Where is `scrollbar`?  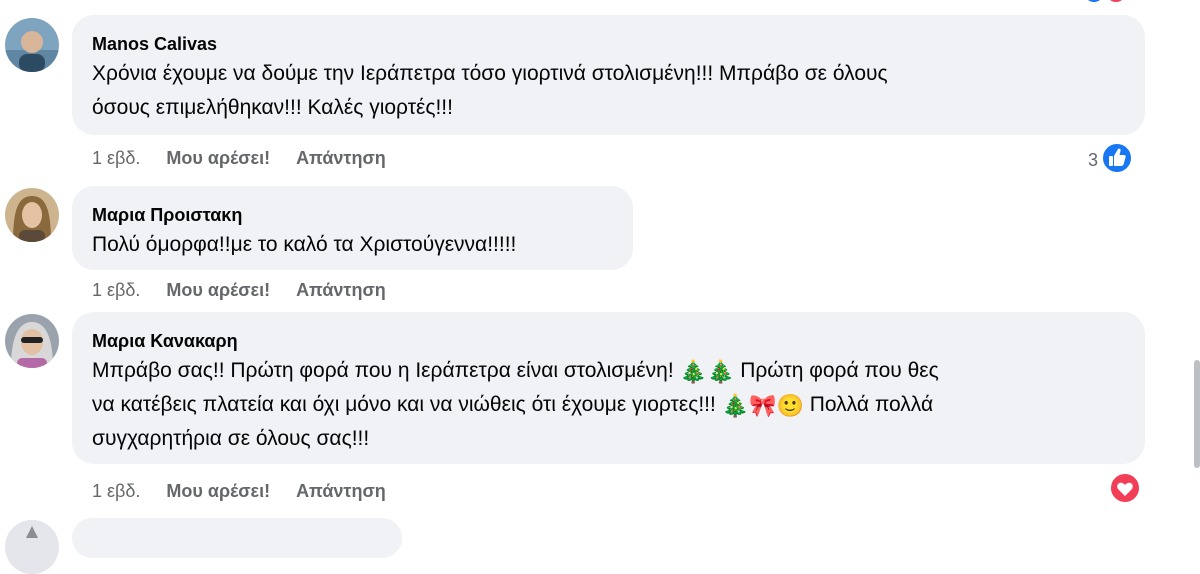 scrollbar is located at coordinates (1197, 414).